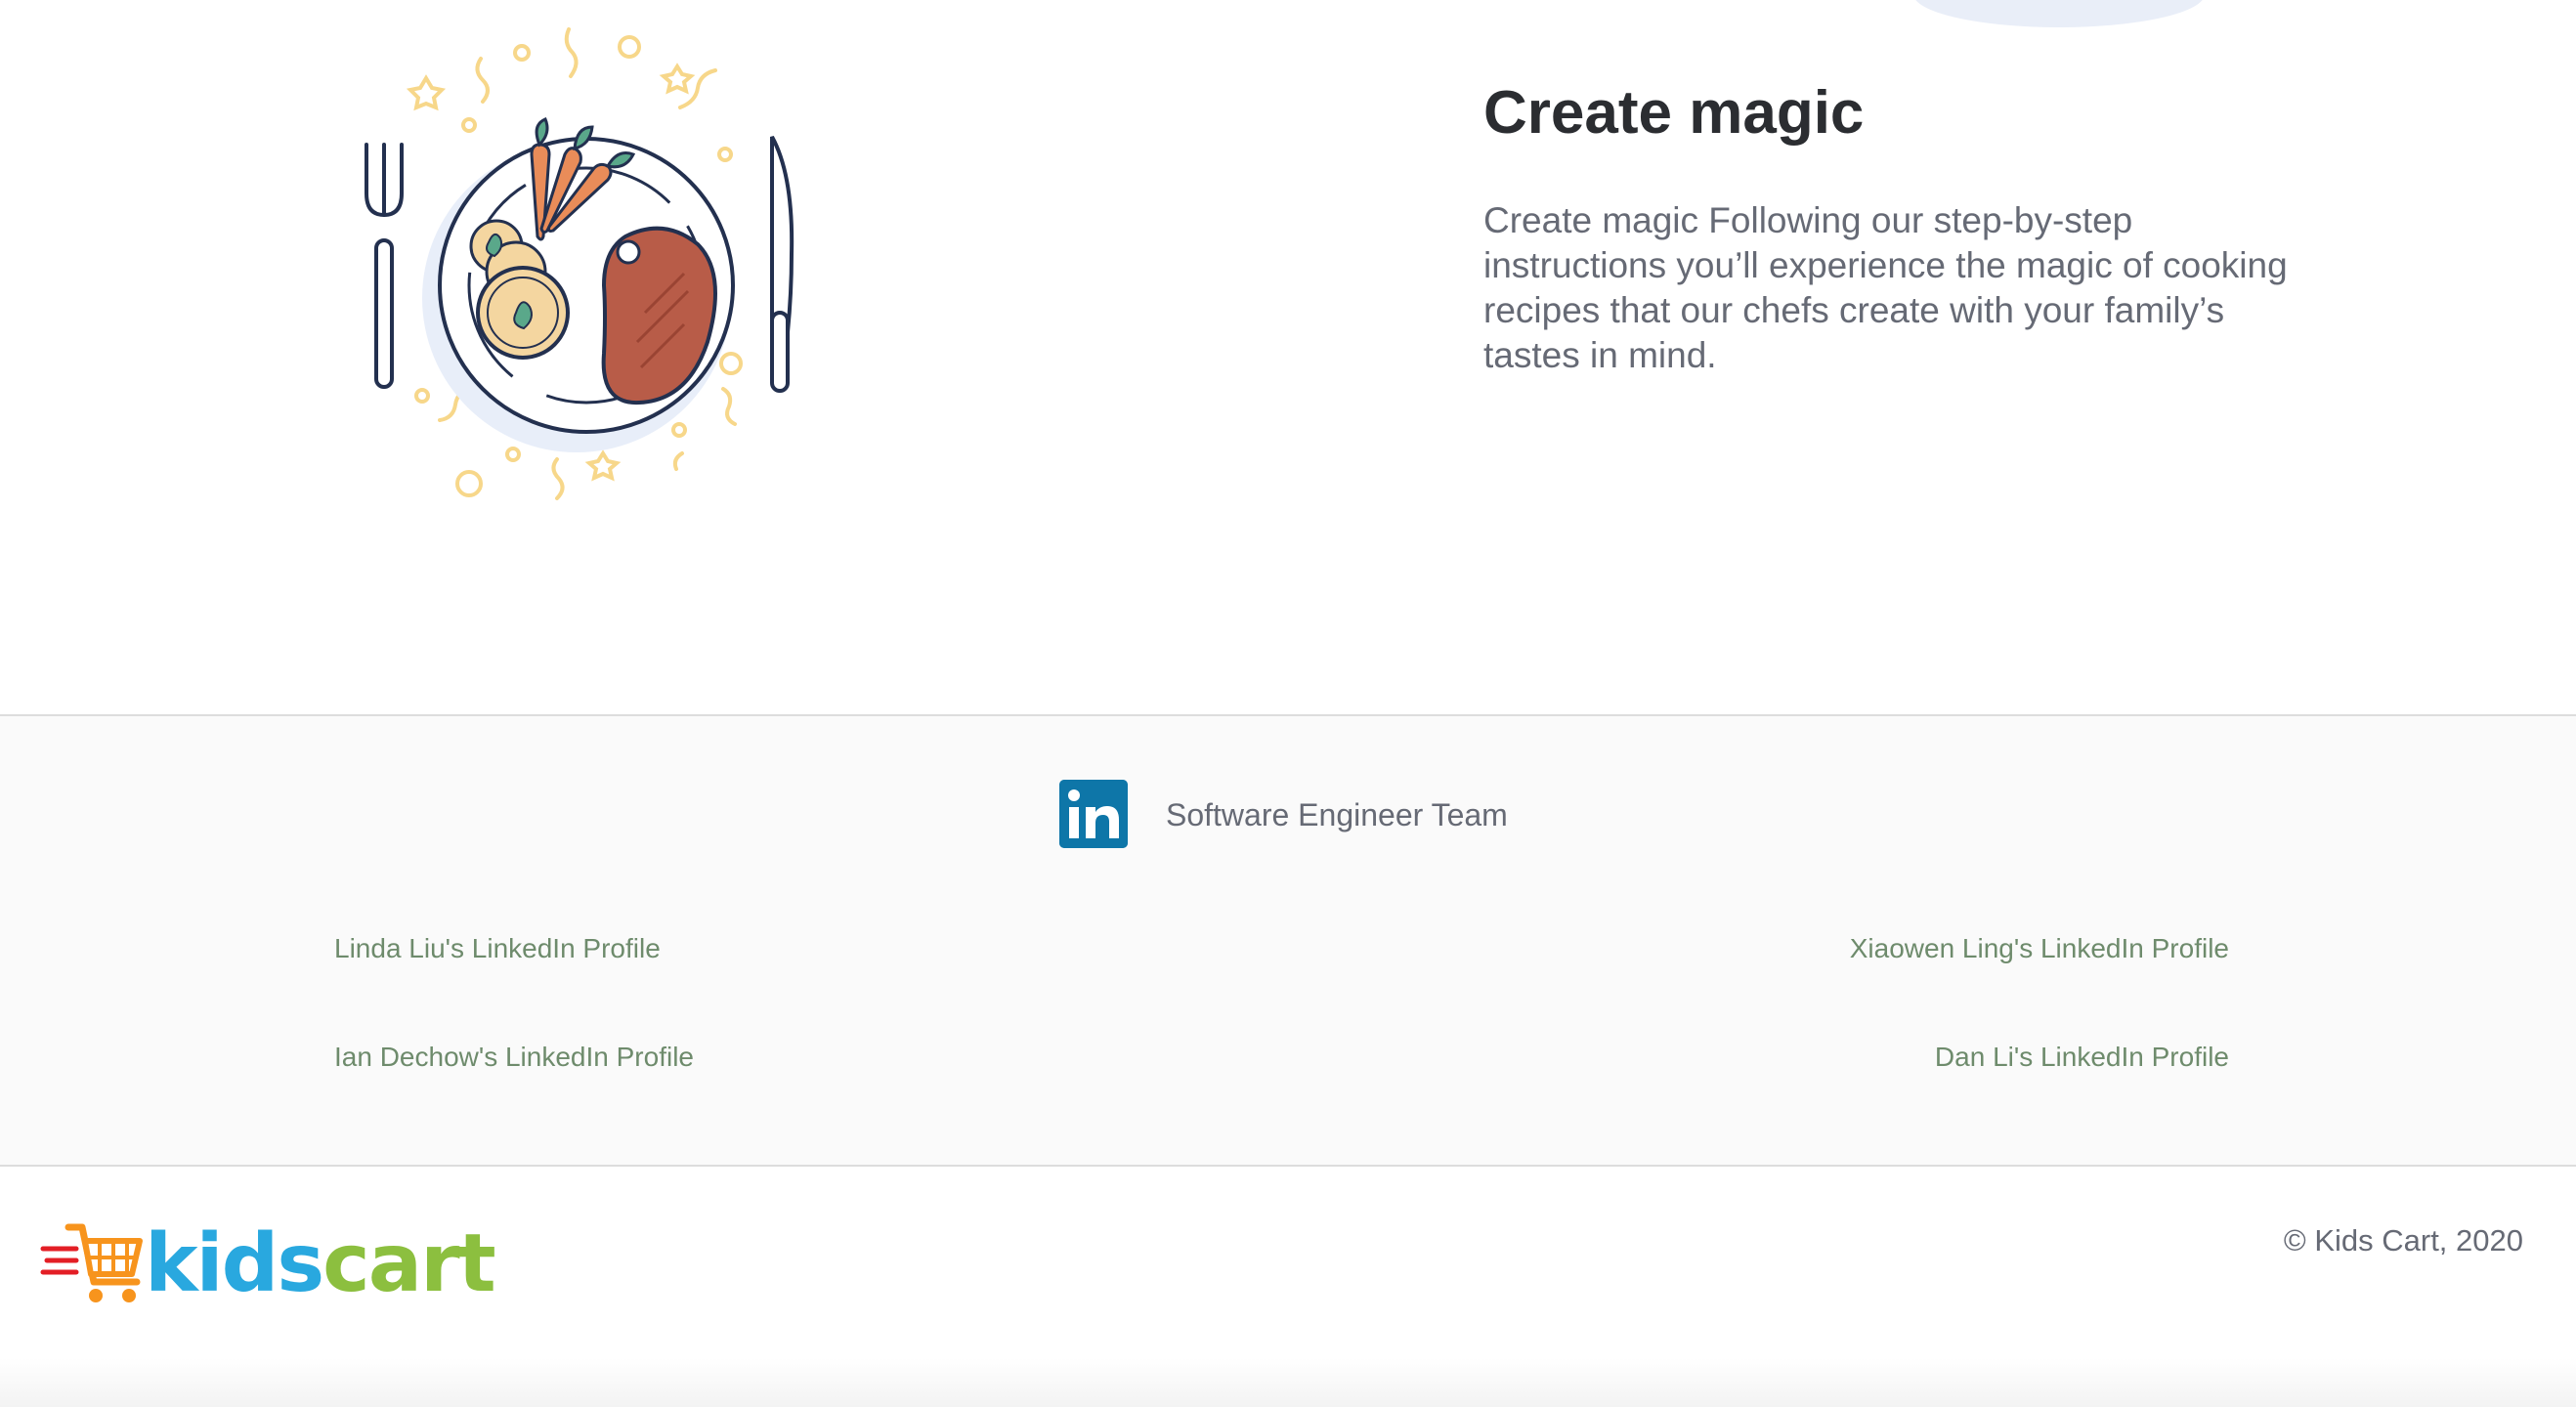 This screenshot has width=2576, height=1407. What do you see at coordinates (2403, 1240) in the screenshot?
I see `copyright-text: © Kids Cart, 2020` at bounding box center [2403, 1240].